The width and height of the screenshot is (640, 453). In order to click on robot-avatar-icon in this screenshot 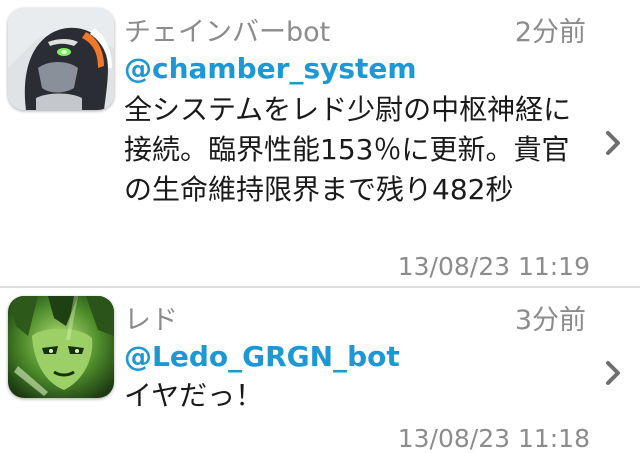, I will do `click(61, 59)`.